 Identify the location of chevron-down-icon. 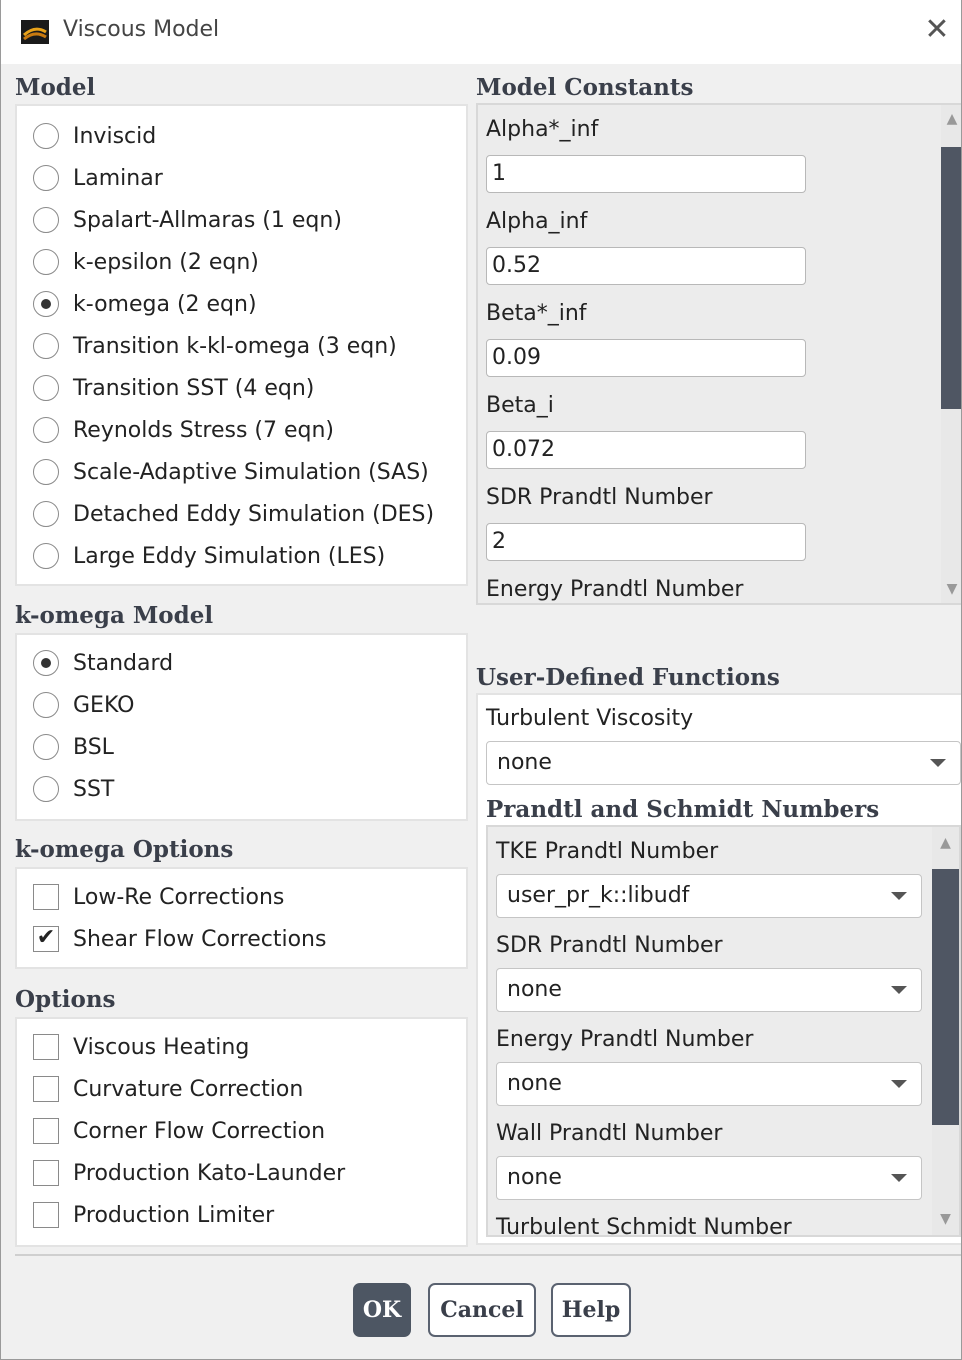
(899, 896).